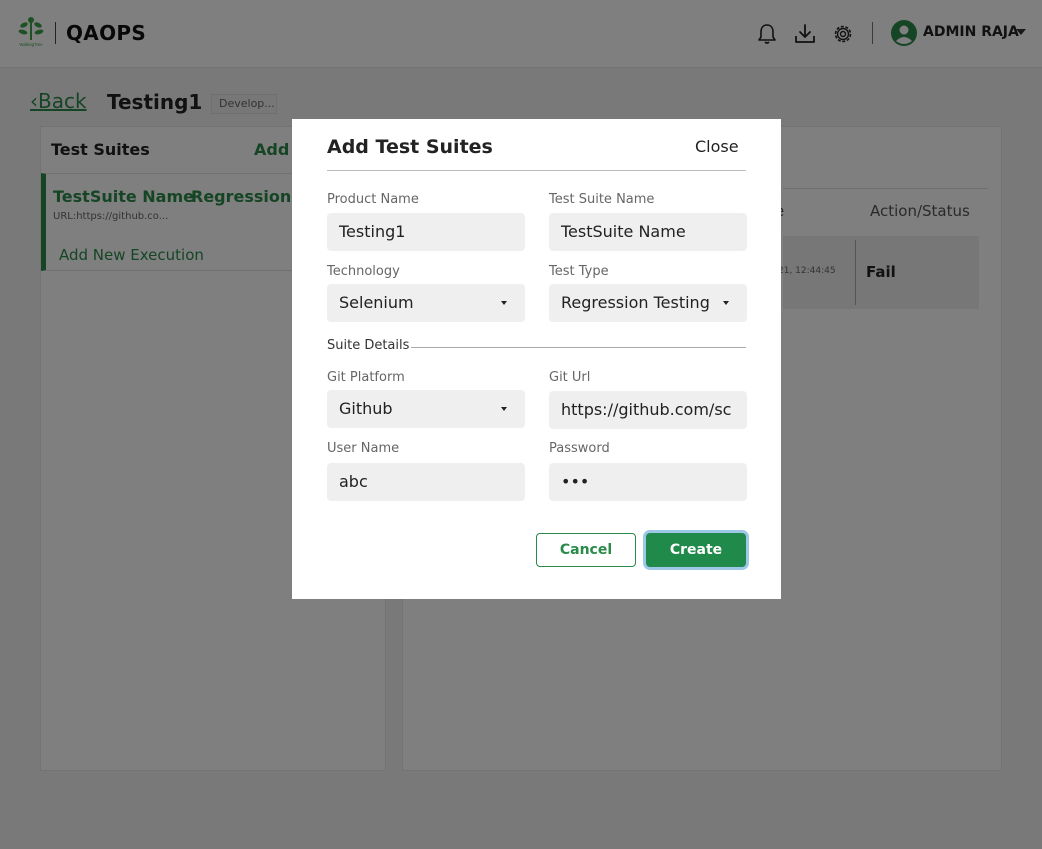  Describe the element at coordinates (410, 147) in the screenshot. I see `dialog-title: Add Test Suites` at that location.